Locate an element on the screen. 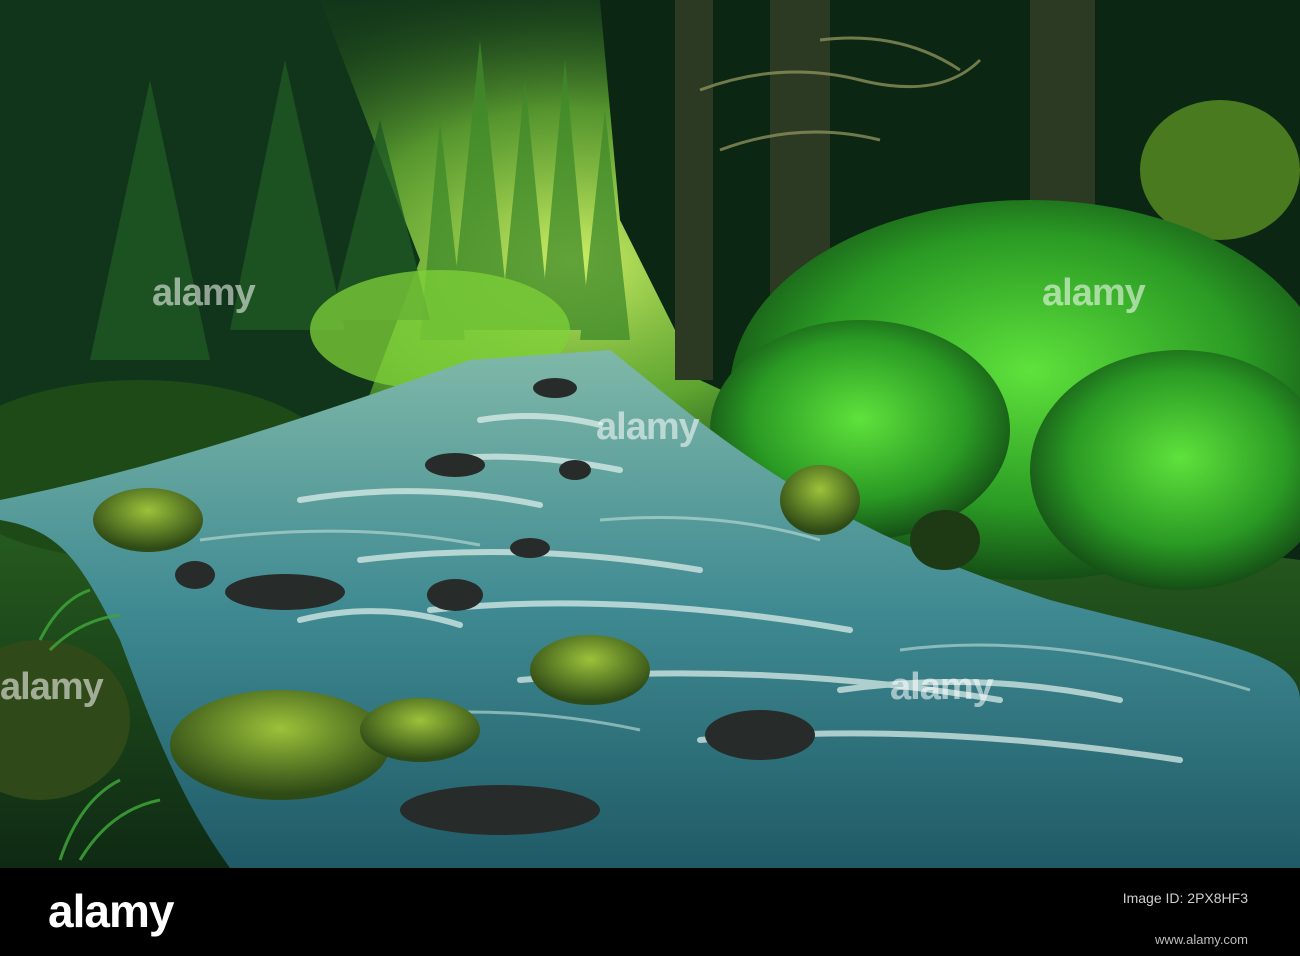 The height and width of the screenshot is (956, 1300). alamy-logo: alamy is located at coordinates (111, 911).